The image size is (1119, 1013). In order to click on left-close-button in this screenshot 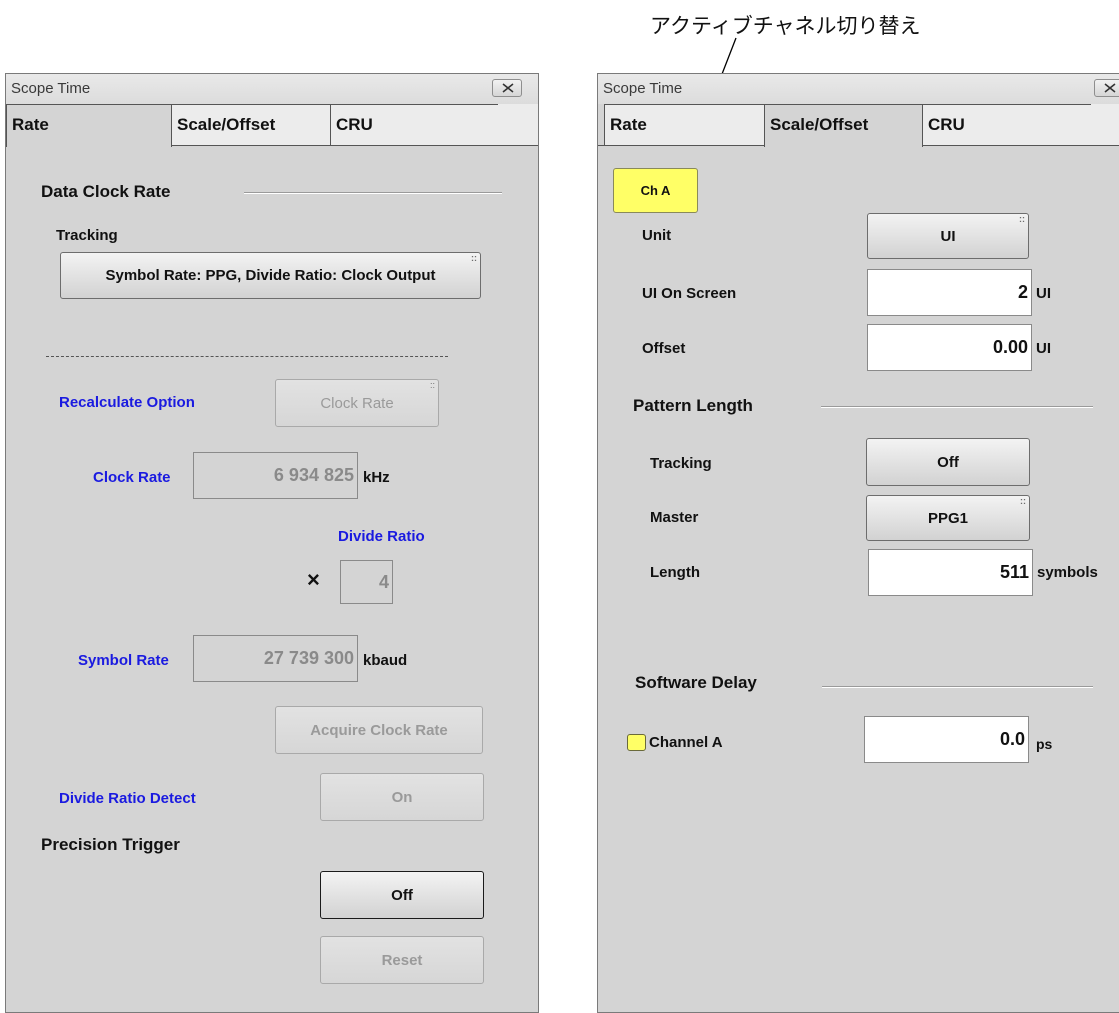, I will do `click(507, 88)`.